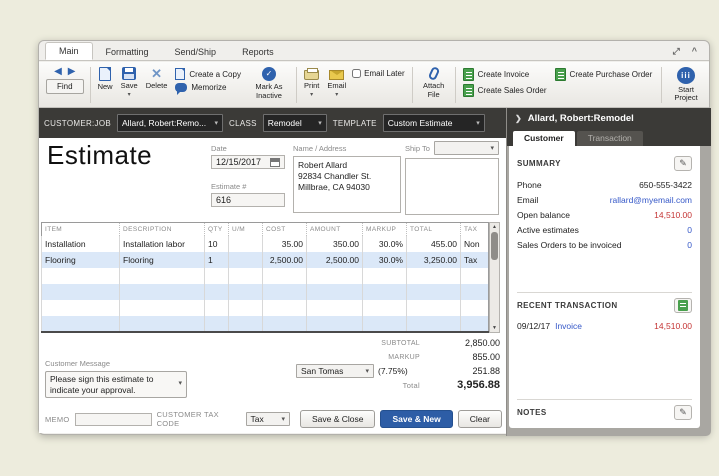  What do you see at coordinates (504, 90) in the screenshot?
I see `create-sales-order-button: Create Sales Order` at bounding box center [504, 90].